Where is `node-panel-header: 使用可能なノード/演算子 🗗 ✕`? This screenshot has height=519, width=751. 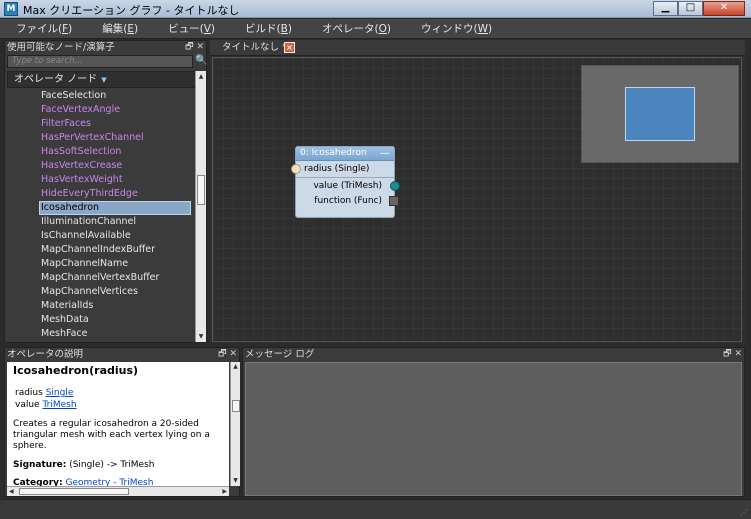 node-panel-header: 使用可能なノード/演算子 🗗 ✕ is located at coordinates (105, 47).